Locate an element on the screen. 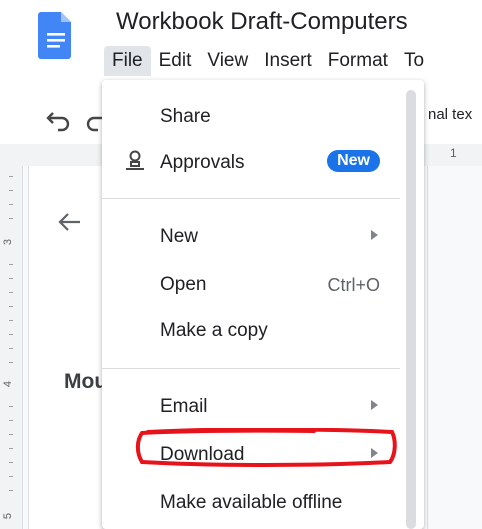 This screenshot has height=529, width=482. menu-bar: File Edit View Insert Format To is located at coordinates (268, 61).